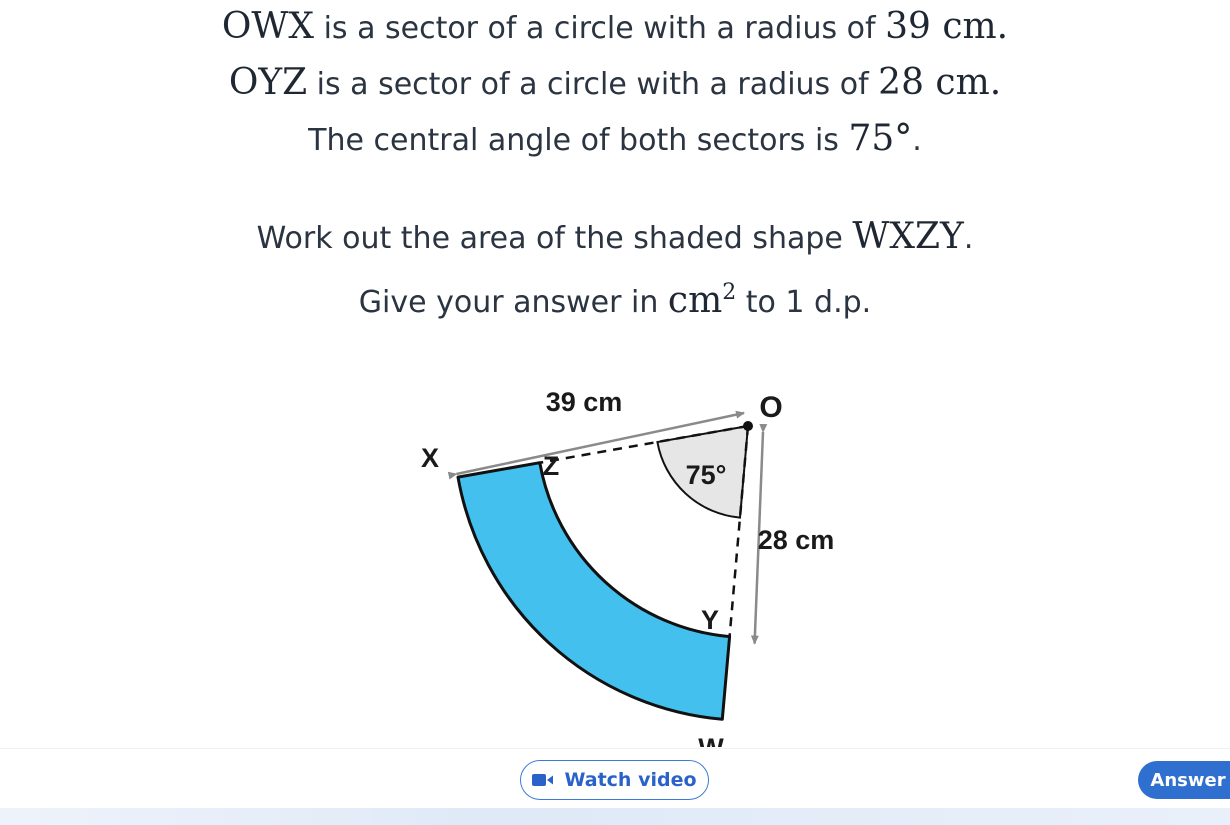  What do you see at coordinates (543, 780) in the screenshot?
I see `video-camera-icon` at bounding box center [543, 780].